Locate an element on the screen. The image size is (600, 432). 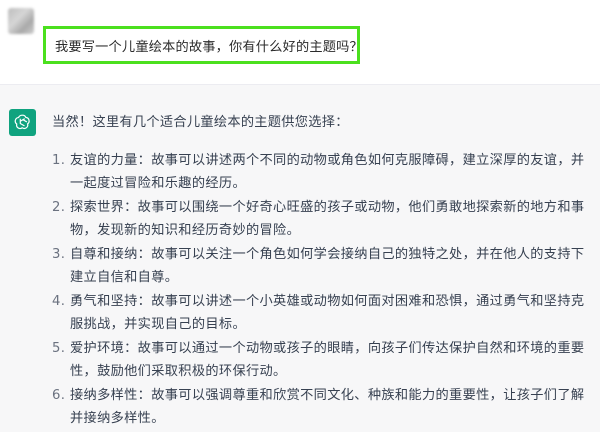
list-item-number: 4. is located at coordinates (59, 301).